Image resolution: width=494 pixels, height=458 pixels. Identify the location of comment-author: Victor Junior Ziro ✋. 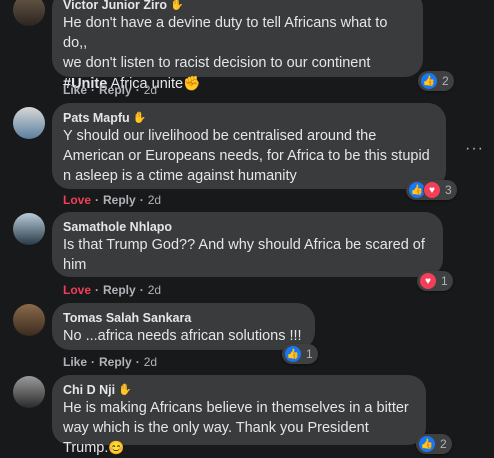
(237, 6).